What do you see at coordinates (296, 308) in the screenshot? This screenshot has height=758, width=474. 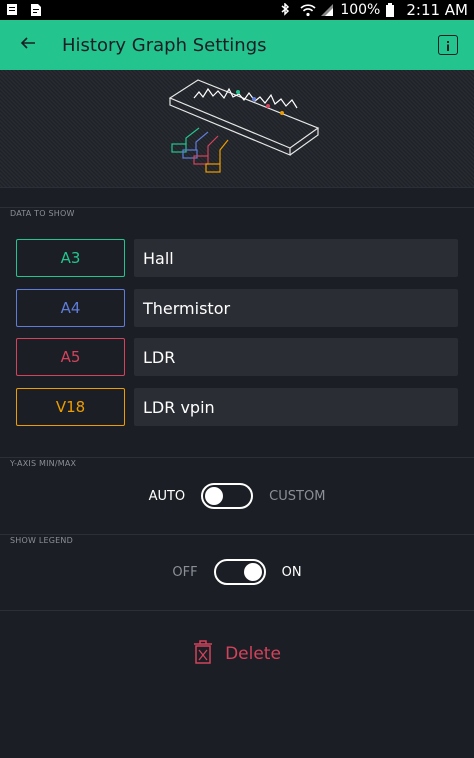 I see `stream-name-field: Thermistor` at bounding box center [296, 308].